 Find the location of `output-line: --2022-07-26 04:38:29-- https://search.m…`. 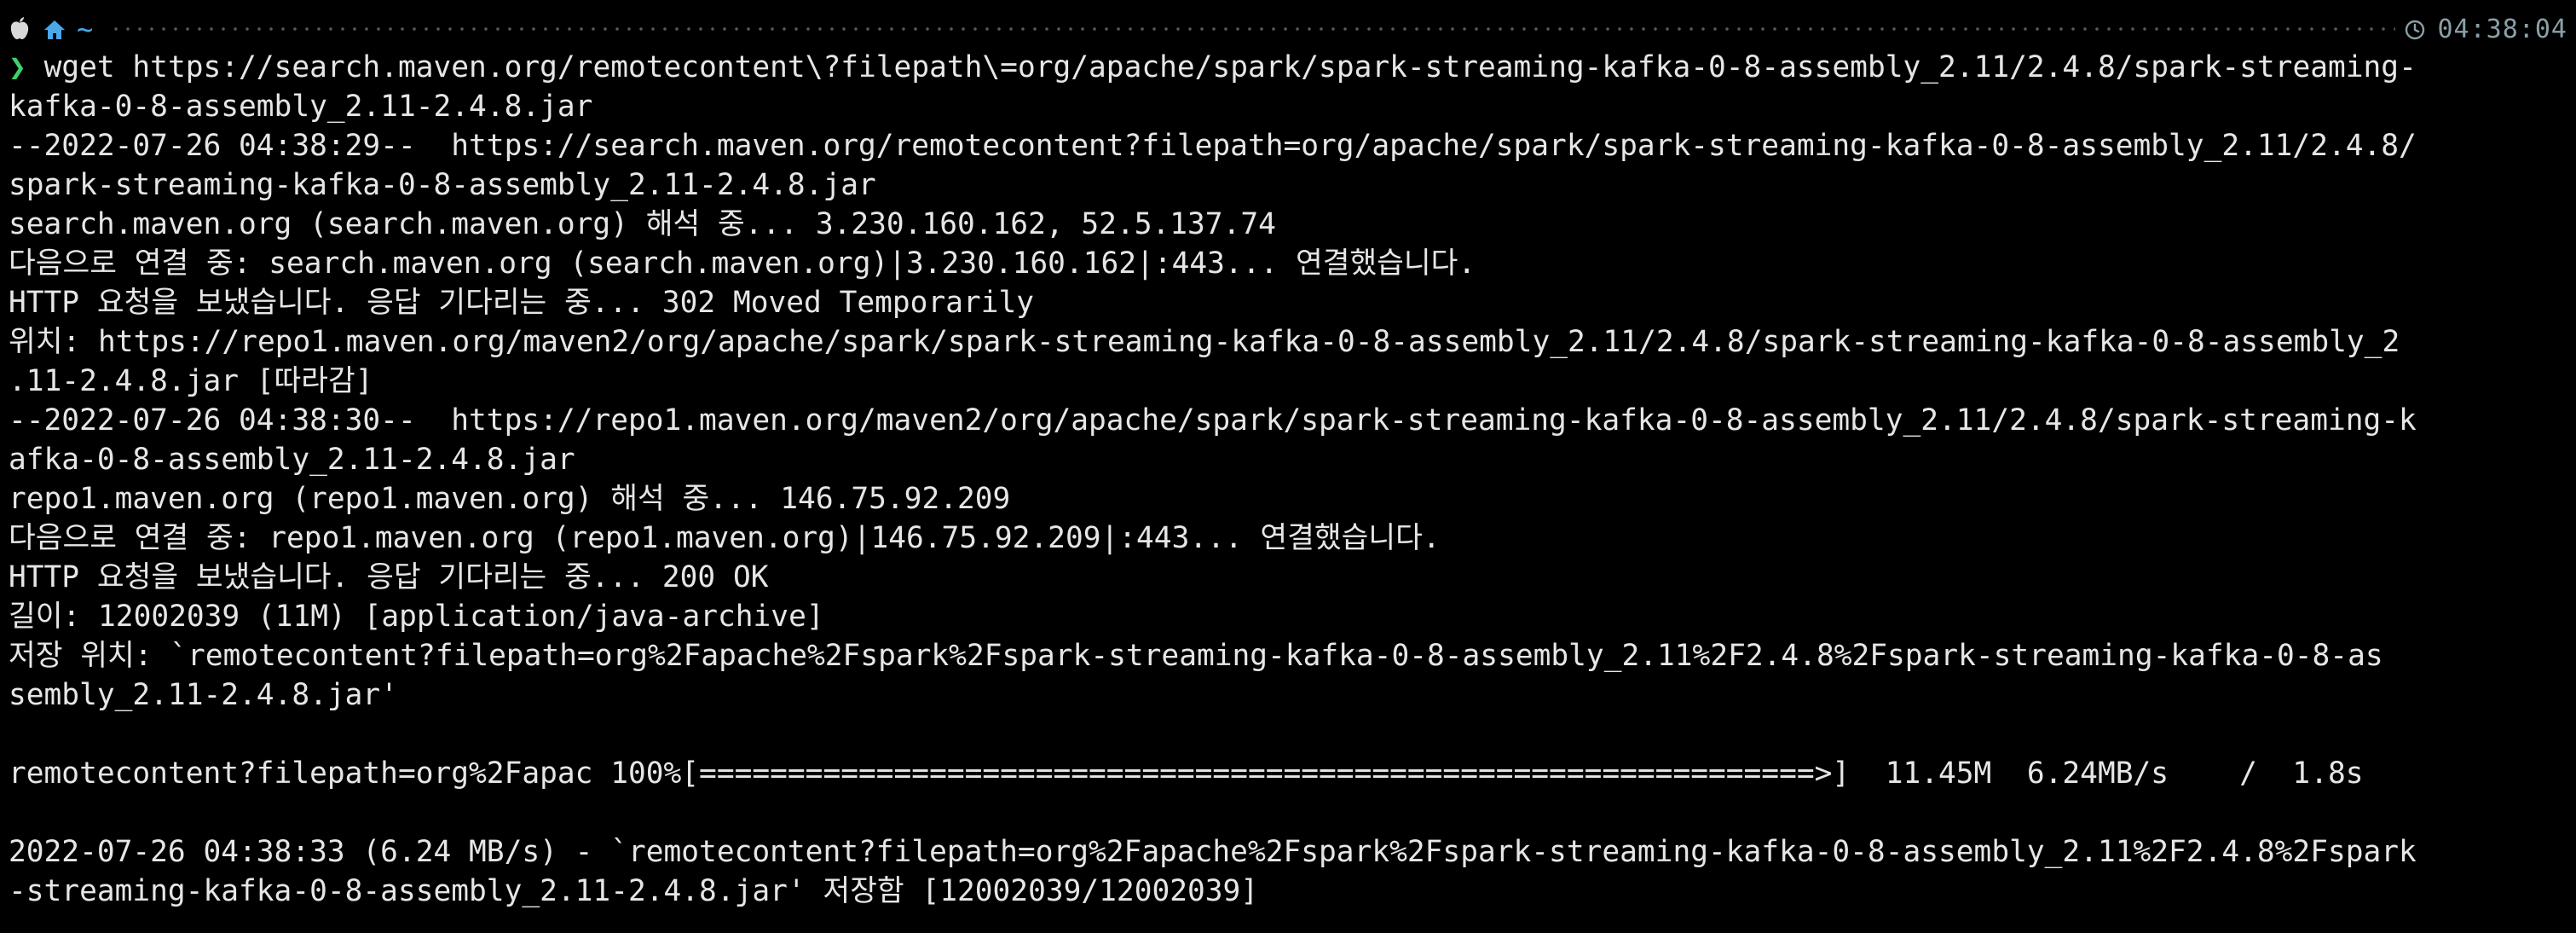

output-line: --2022-07-26 04:38:29-- https://search.m… is located at coordinates (1213, 146).